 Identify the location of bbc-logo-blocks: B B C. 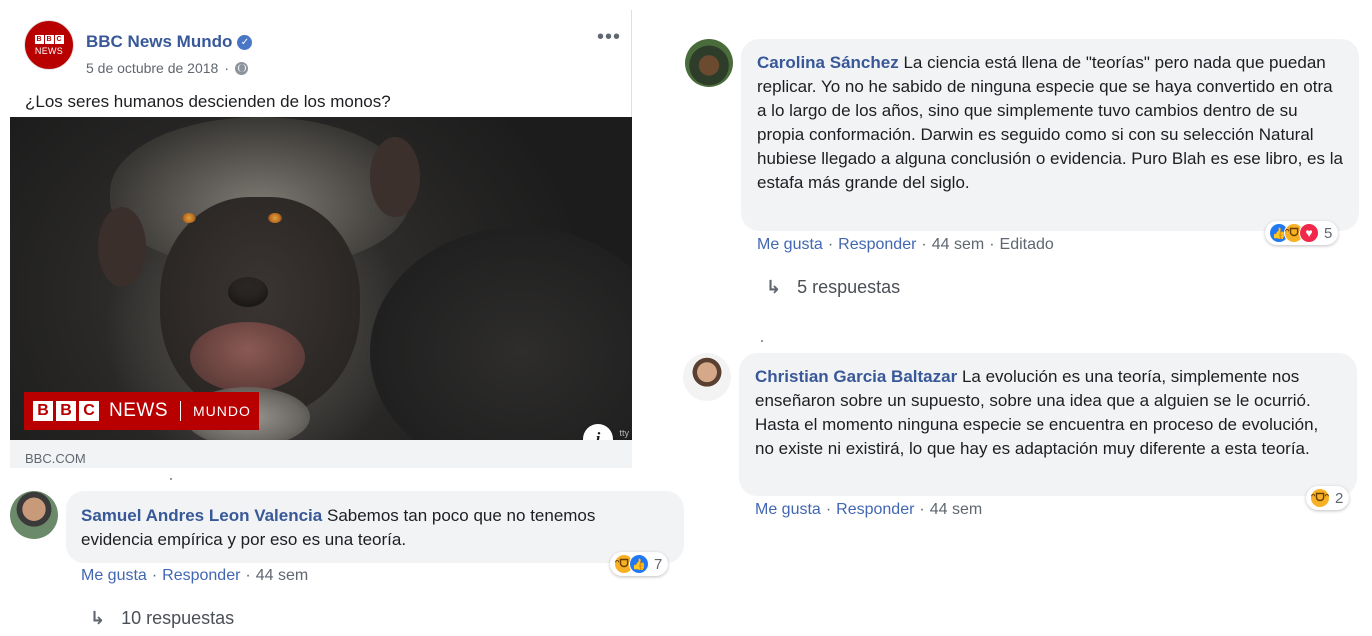
(49, 39).